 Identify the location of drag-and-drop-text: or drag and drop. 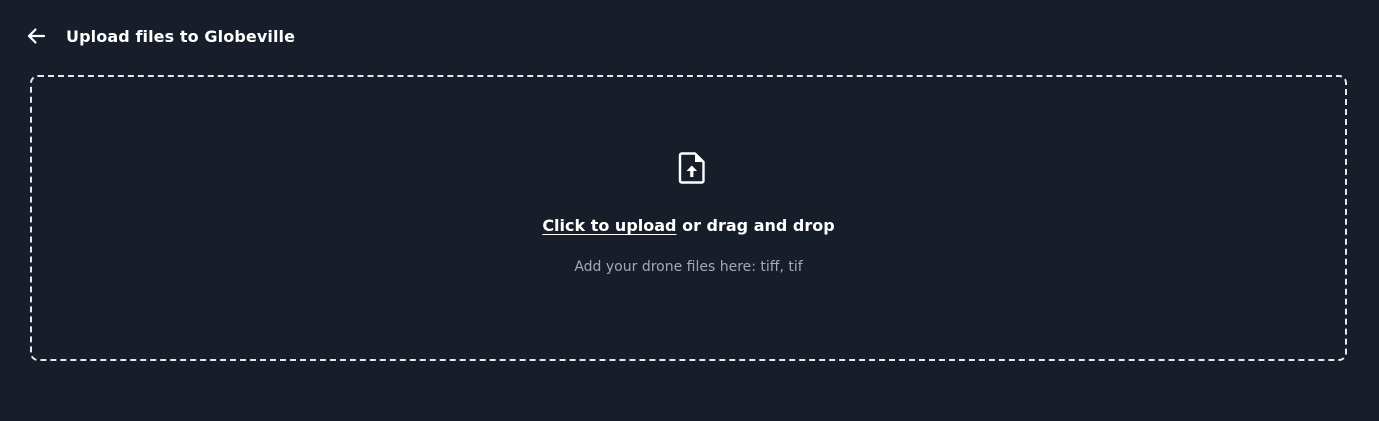
(755, 225).